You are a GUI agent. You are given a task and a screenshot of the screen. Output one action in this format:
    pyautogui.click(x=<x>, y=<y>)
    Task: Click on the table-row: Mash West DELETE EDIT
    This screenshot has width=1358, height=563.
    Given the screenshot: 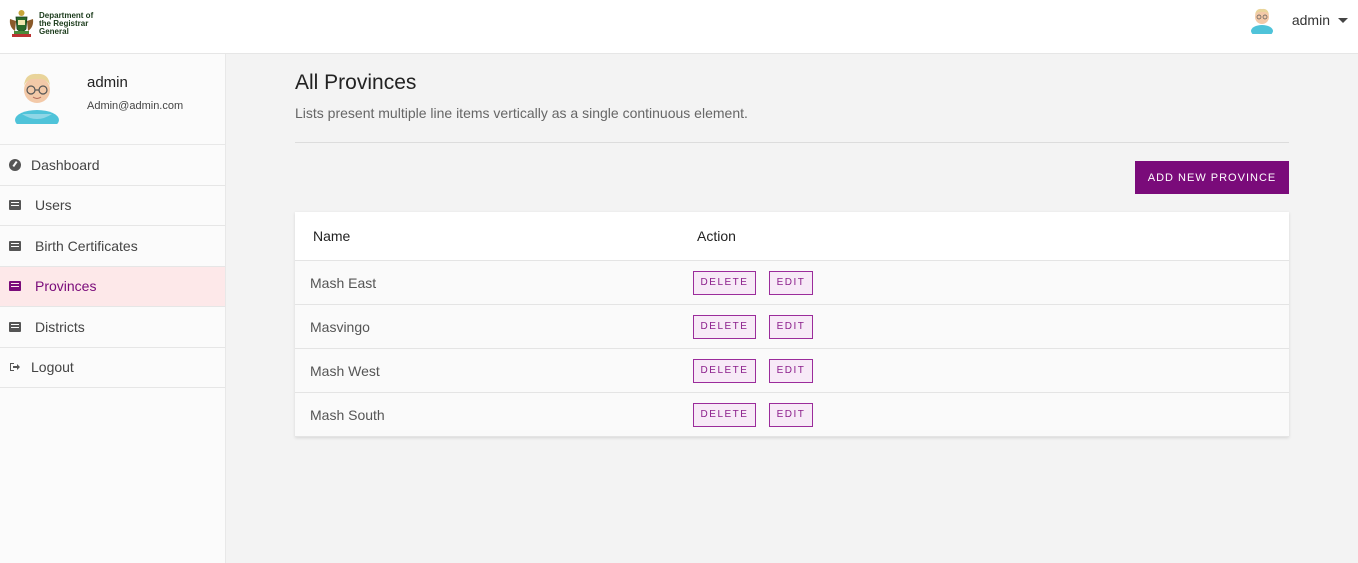 What is the action you would take?
    pyautogui.click(x=792, y=371)
    